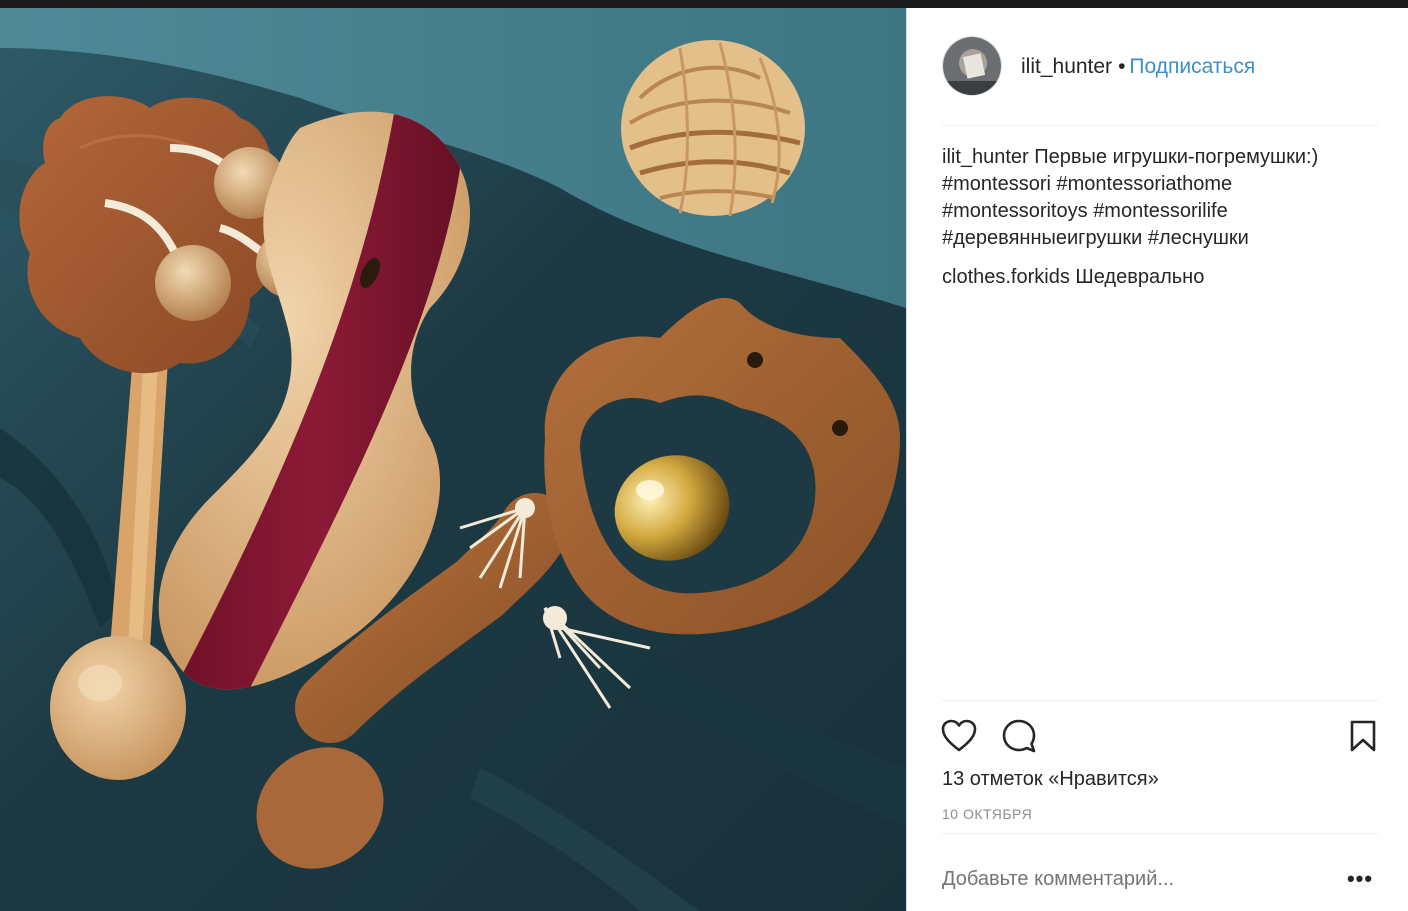 The width and height of the screenshot is (1408, 911). I want to click on caption-username: ilit_hunter, so click(985, 157).